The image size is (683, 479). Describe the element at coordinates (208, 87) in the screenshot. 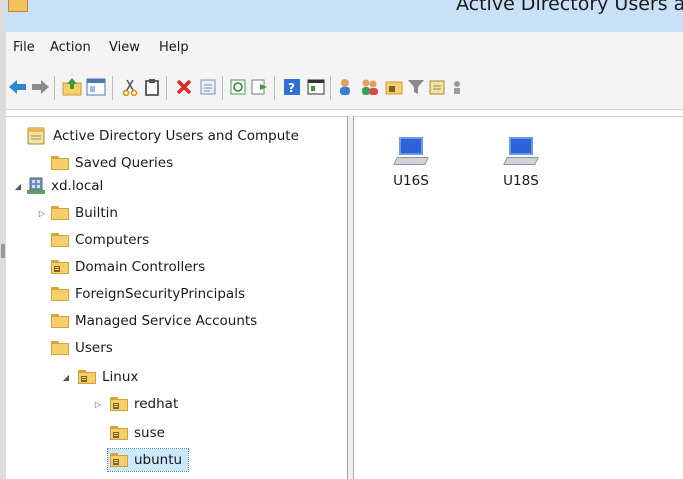

I see `properties-icon` at that location.